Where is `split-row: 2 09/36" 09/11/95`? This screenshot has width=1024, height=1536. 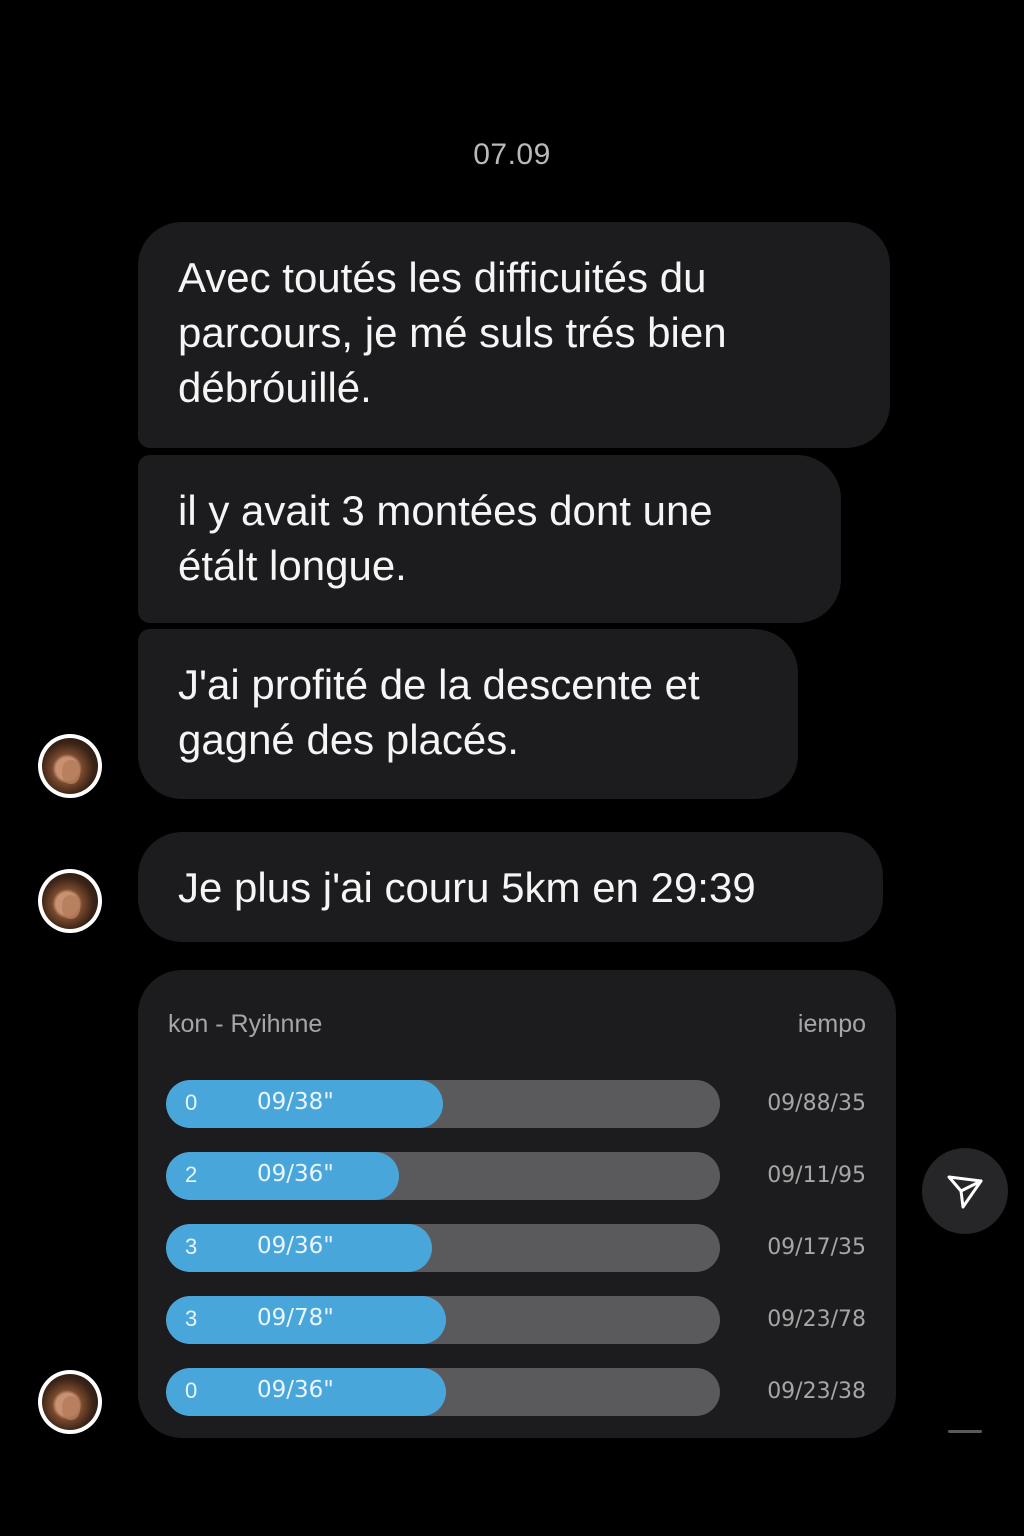
split-row: 2 09/36" 09/11/95 is located at coordinates (516, 1176).